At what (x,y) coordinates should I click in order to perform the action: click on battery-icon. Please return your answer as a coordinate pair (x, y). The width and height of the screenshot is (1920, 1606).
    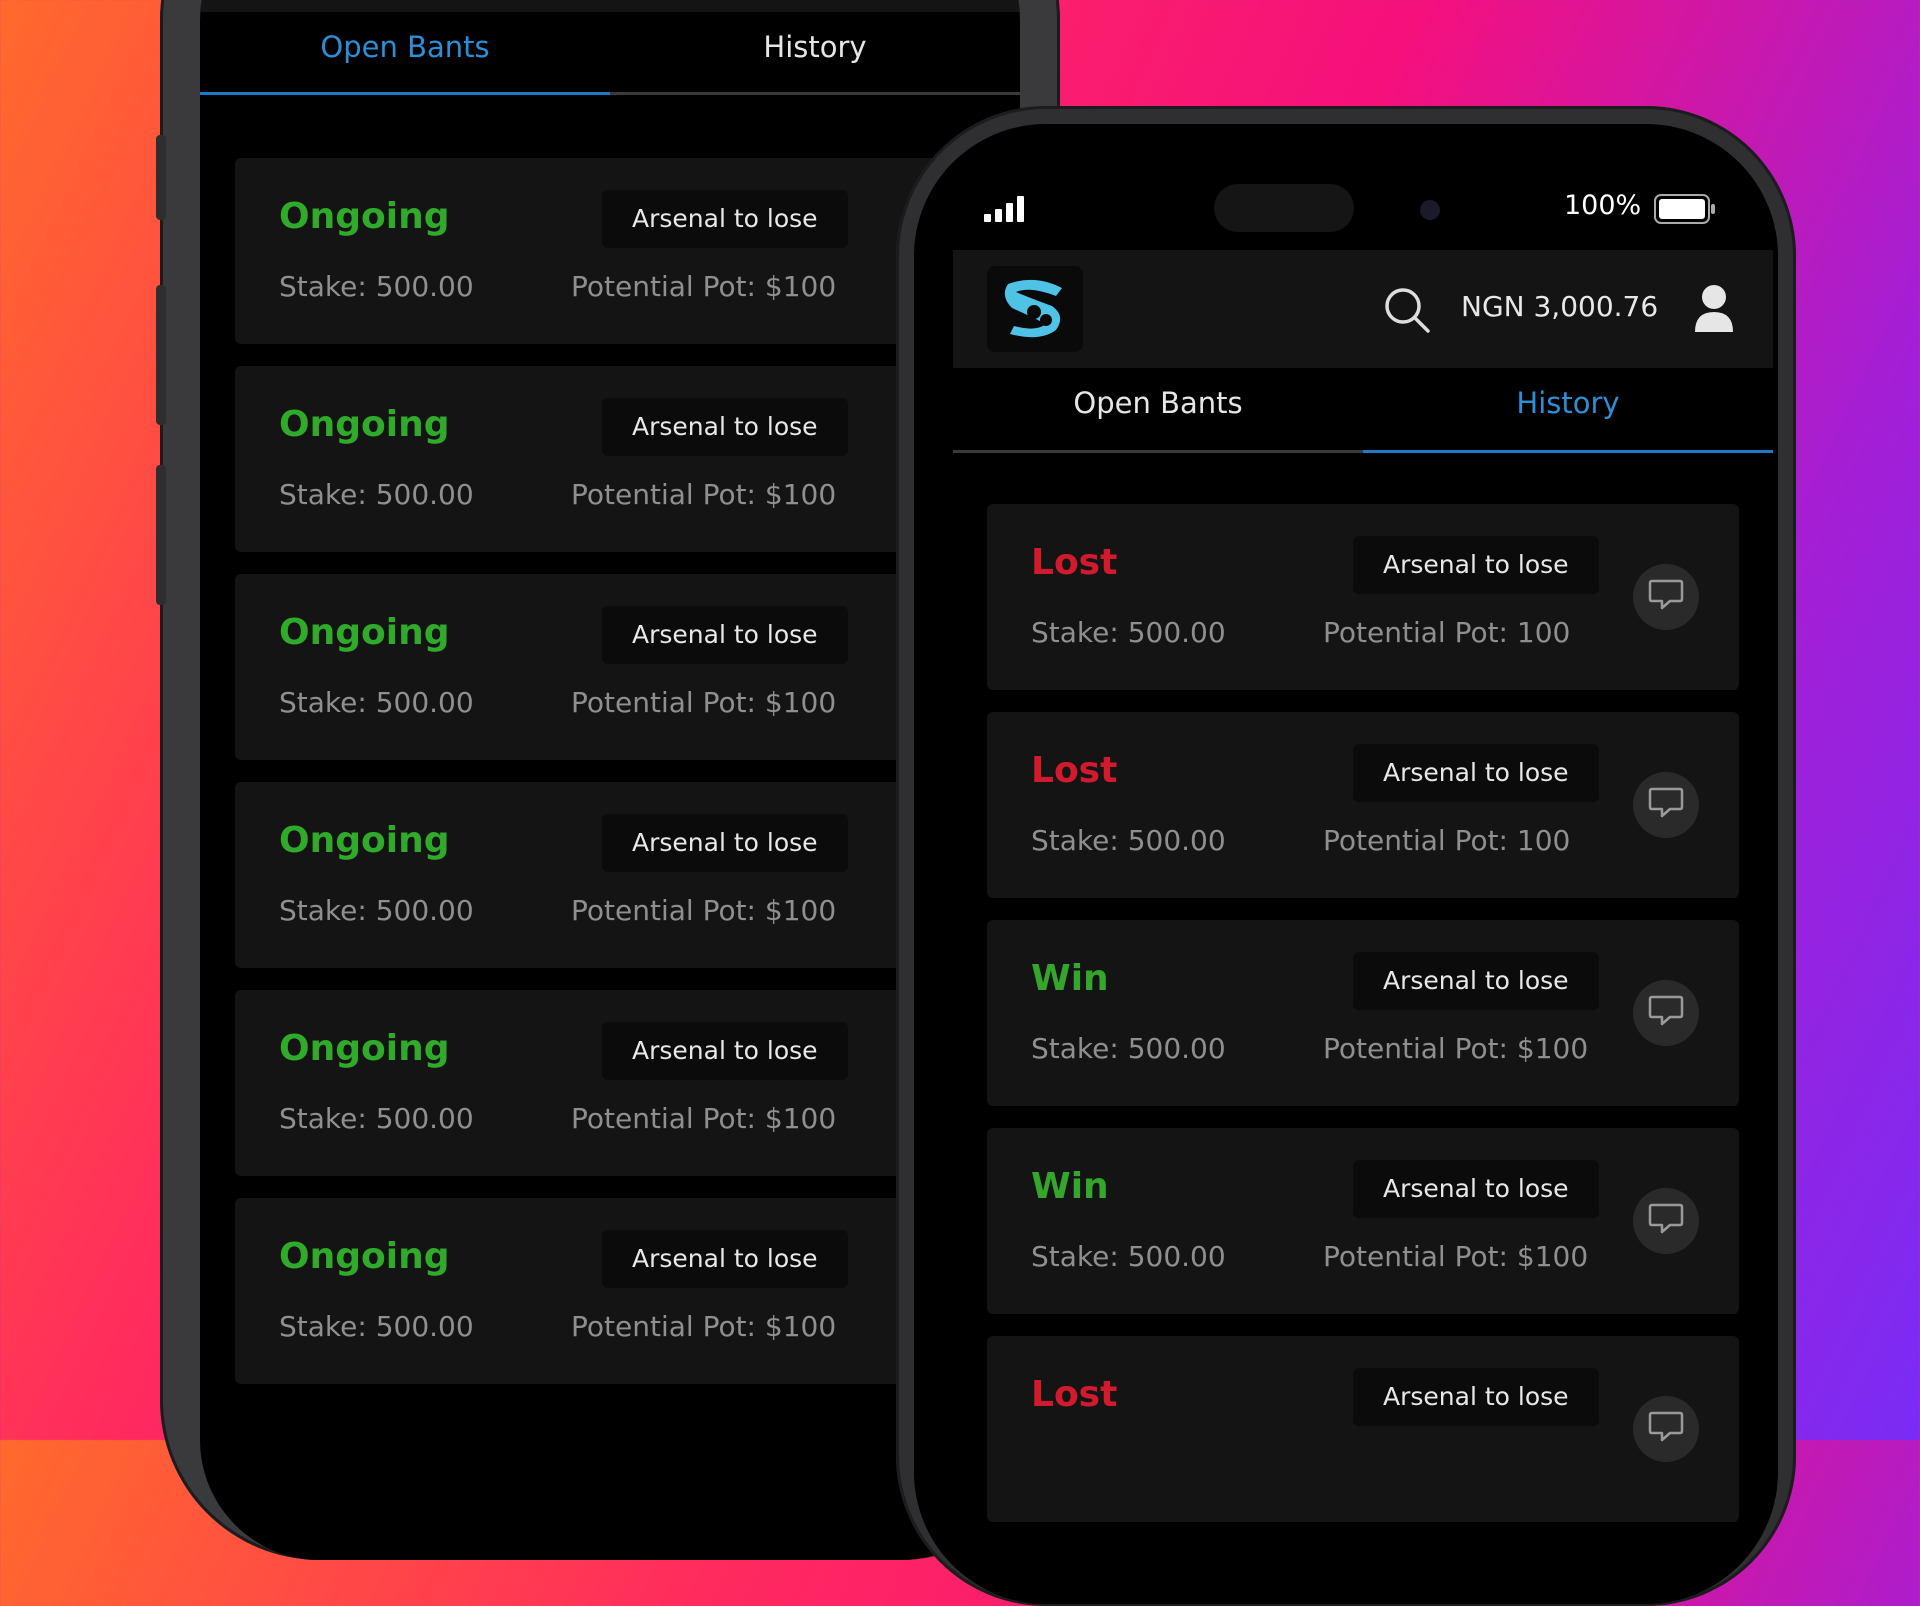
    Looking at the image, I should click on (1685, 211).